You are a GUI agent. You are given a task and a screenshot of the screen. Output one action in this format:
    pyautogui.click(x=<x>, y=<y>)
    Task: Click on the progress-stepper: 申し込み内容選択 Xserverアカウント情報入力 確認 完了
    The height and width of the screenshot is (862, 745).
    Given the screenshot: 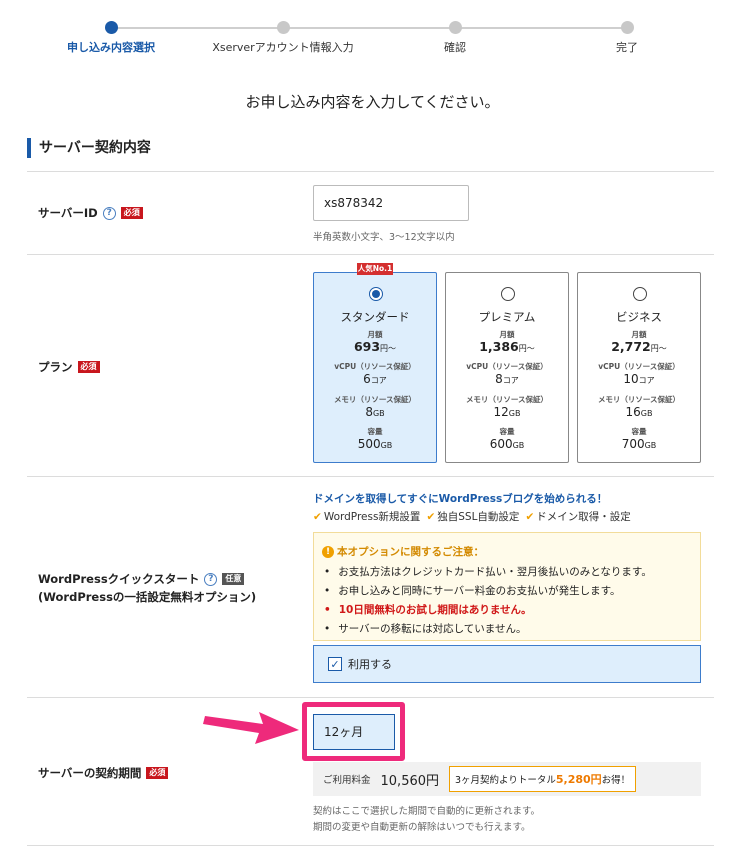 What is the action you would take?
    pyautogui.click(x=372, y=30)
    